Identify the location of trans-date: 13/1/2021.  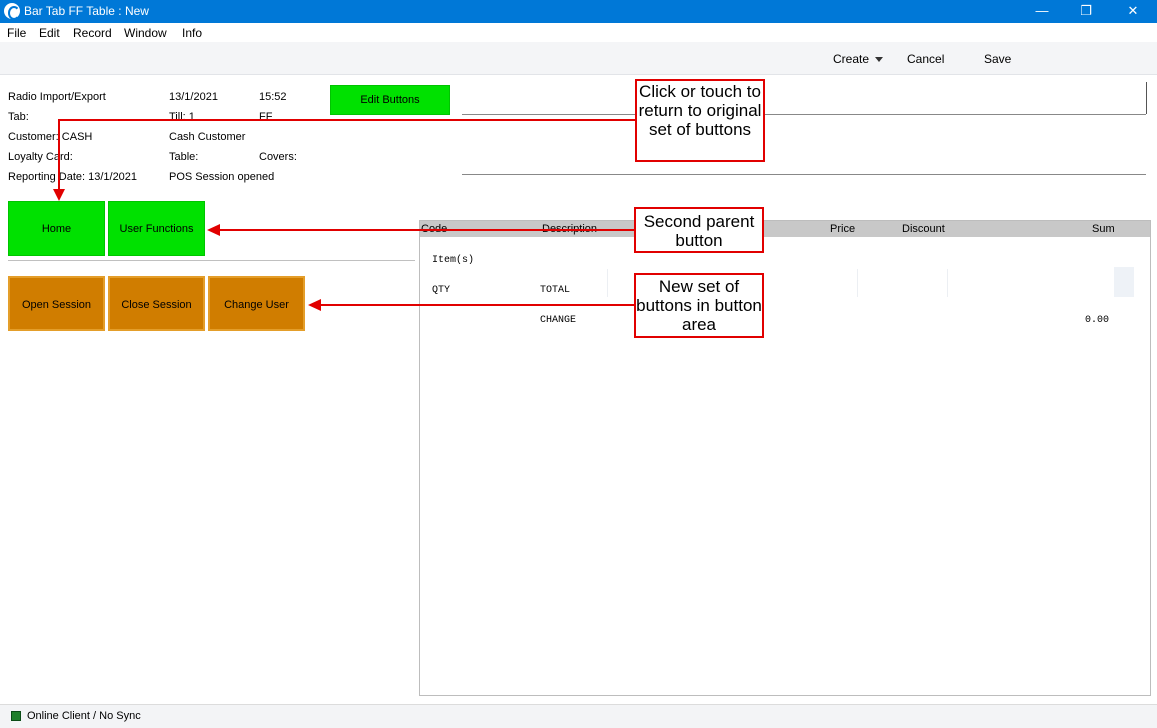
(193, 97).